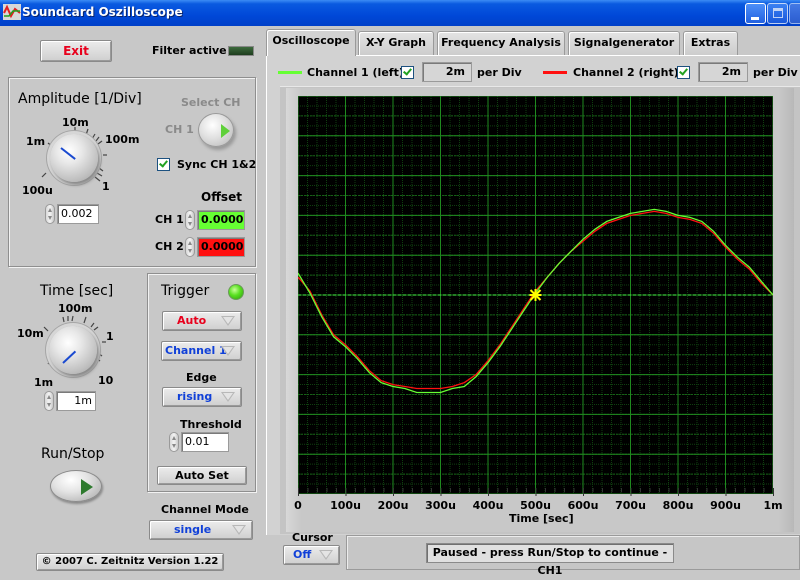  I want to click on x-tick-label: 700u, so click(630, 505).